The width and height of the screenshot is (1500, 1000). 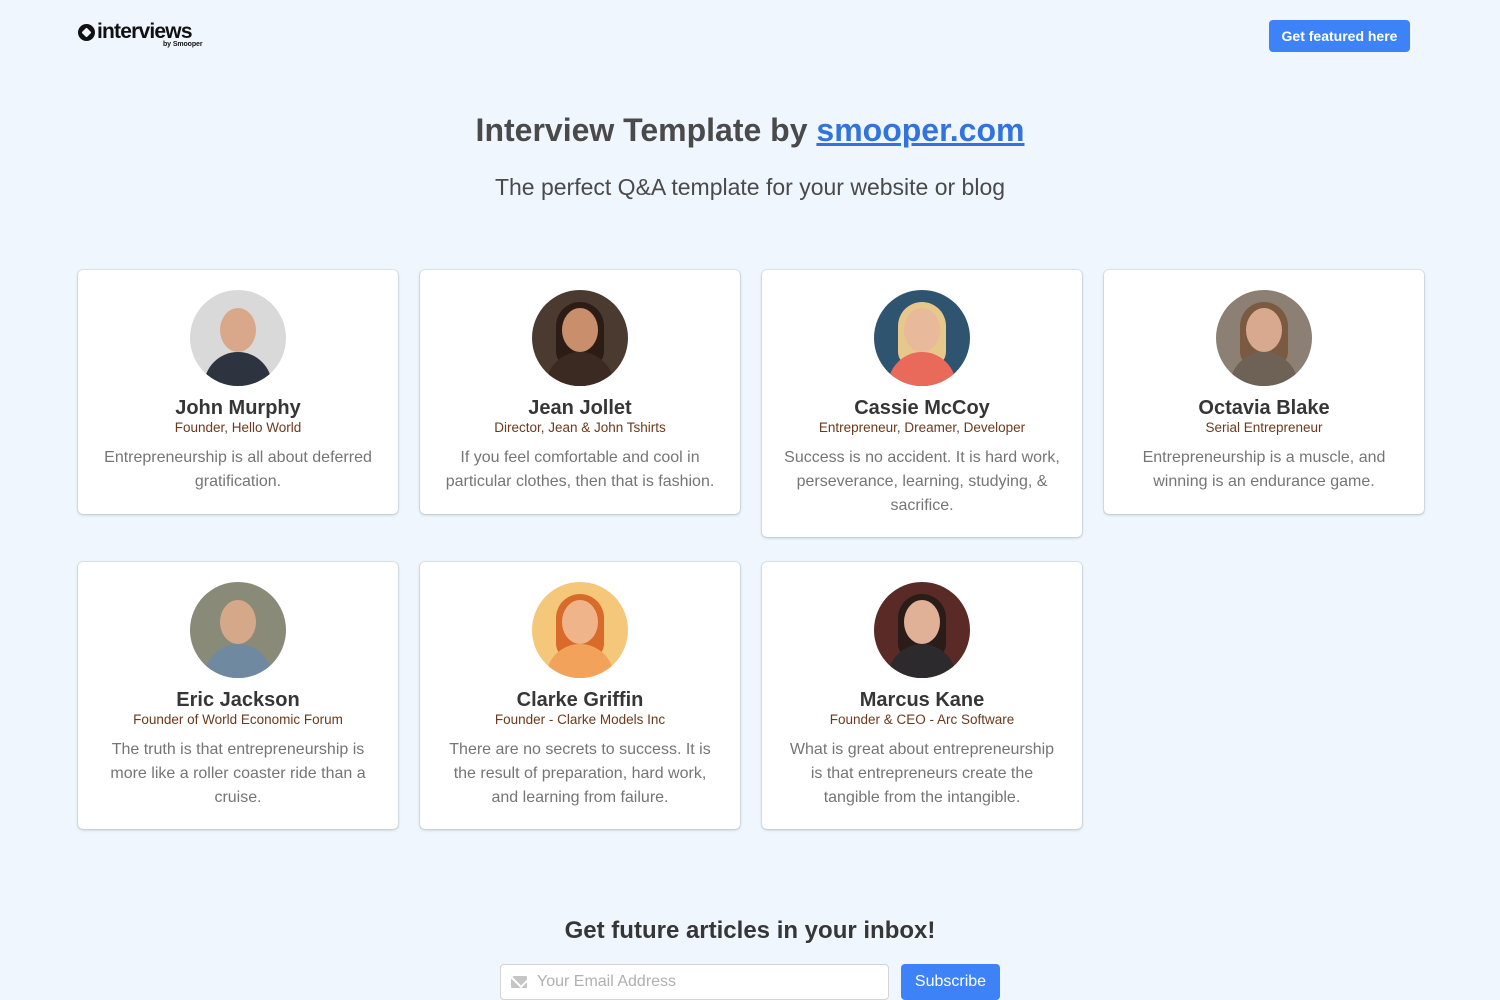 I want to click on page-title: Interview Template by smooper.com, so click(x=750, y=130).